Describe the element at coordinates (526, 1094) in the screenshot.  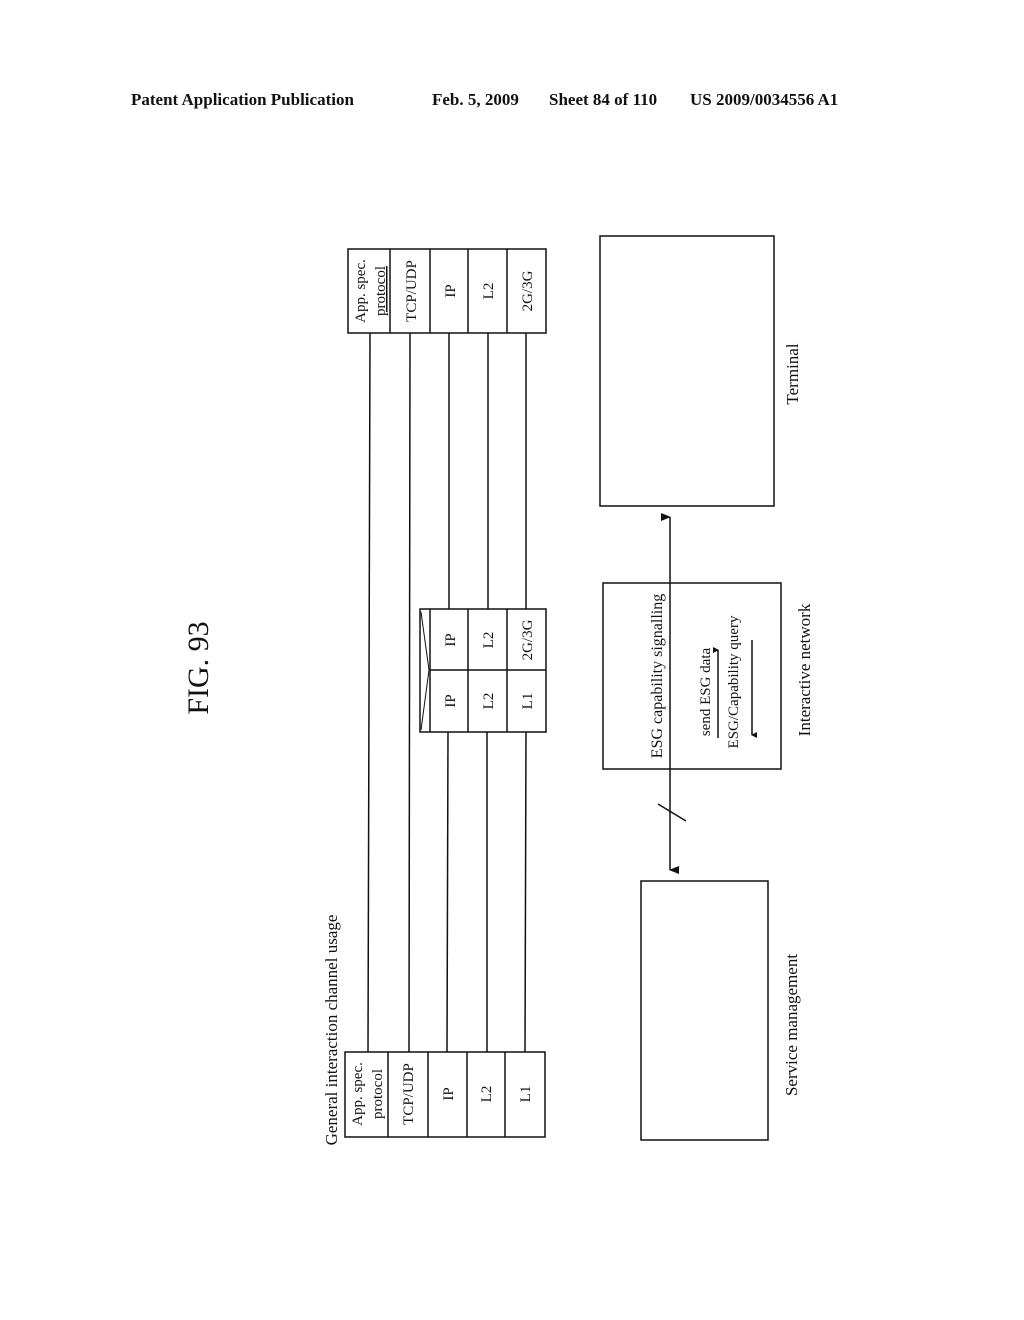
I see `service-l1-label: L1` at that location.